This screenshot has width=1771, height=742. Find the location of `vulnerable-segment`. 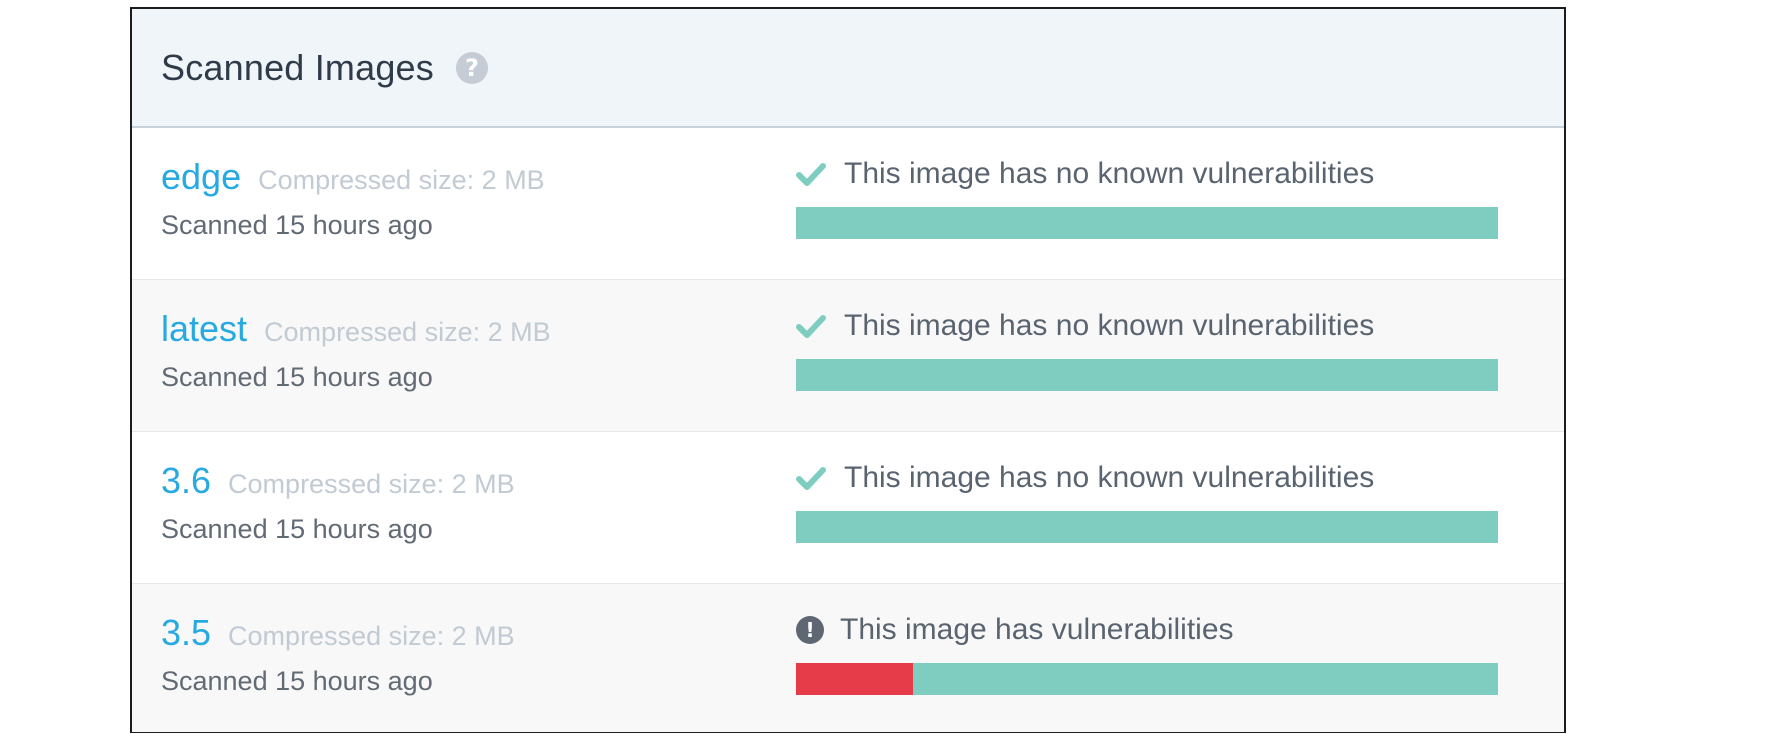

vulnerable-segment is located at coordinates (854, 679).